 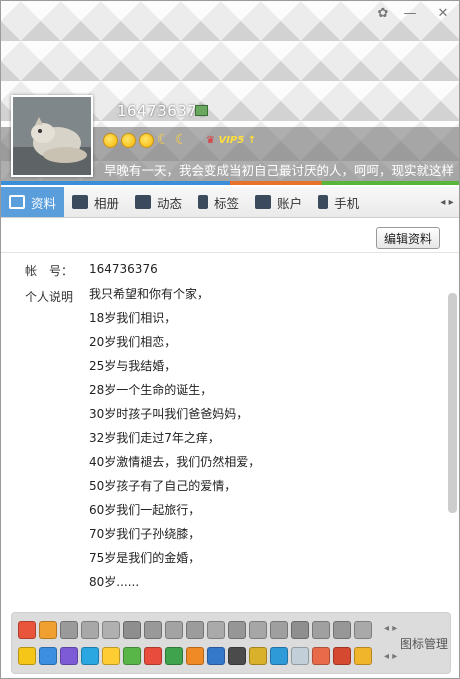 What do you see at coordinates (424, 643) in the screenshot?
I see `icon-management-link: 图标管理` at bounding box center [424, 643].